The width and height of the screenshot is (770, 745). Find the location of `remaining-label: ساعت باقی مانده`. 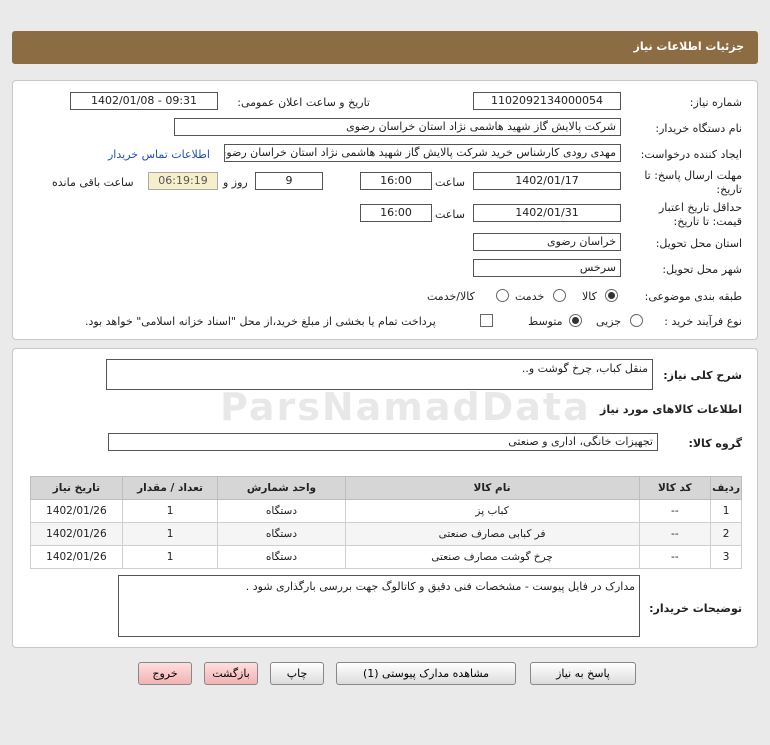

remaining-label: ساعت باقی مانده is located at coordinates (93, 182).